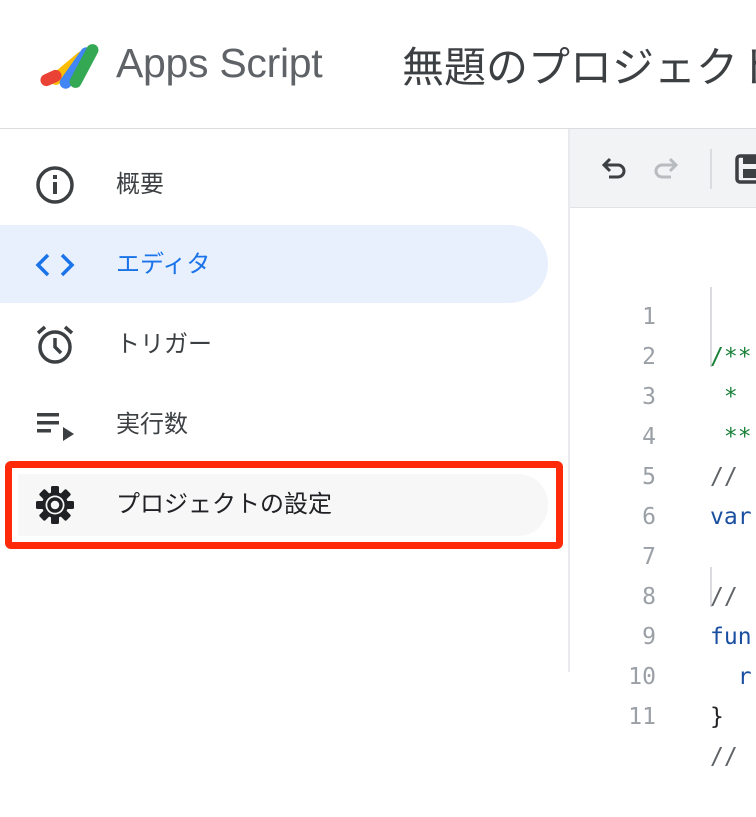 The image size is (756, 817). Describe the element at coordinates (55, 427) in the screenshot. I see `executions-list-icon` at that location.